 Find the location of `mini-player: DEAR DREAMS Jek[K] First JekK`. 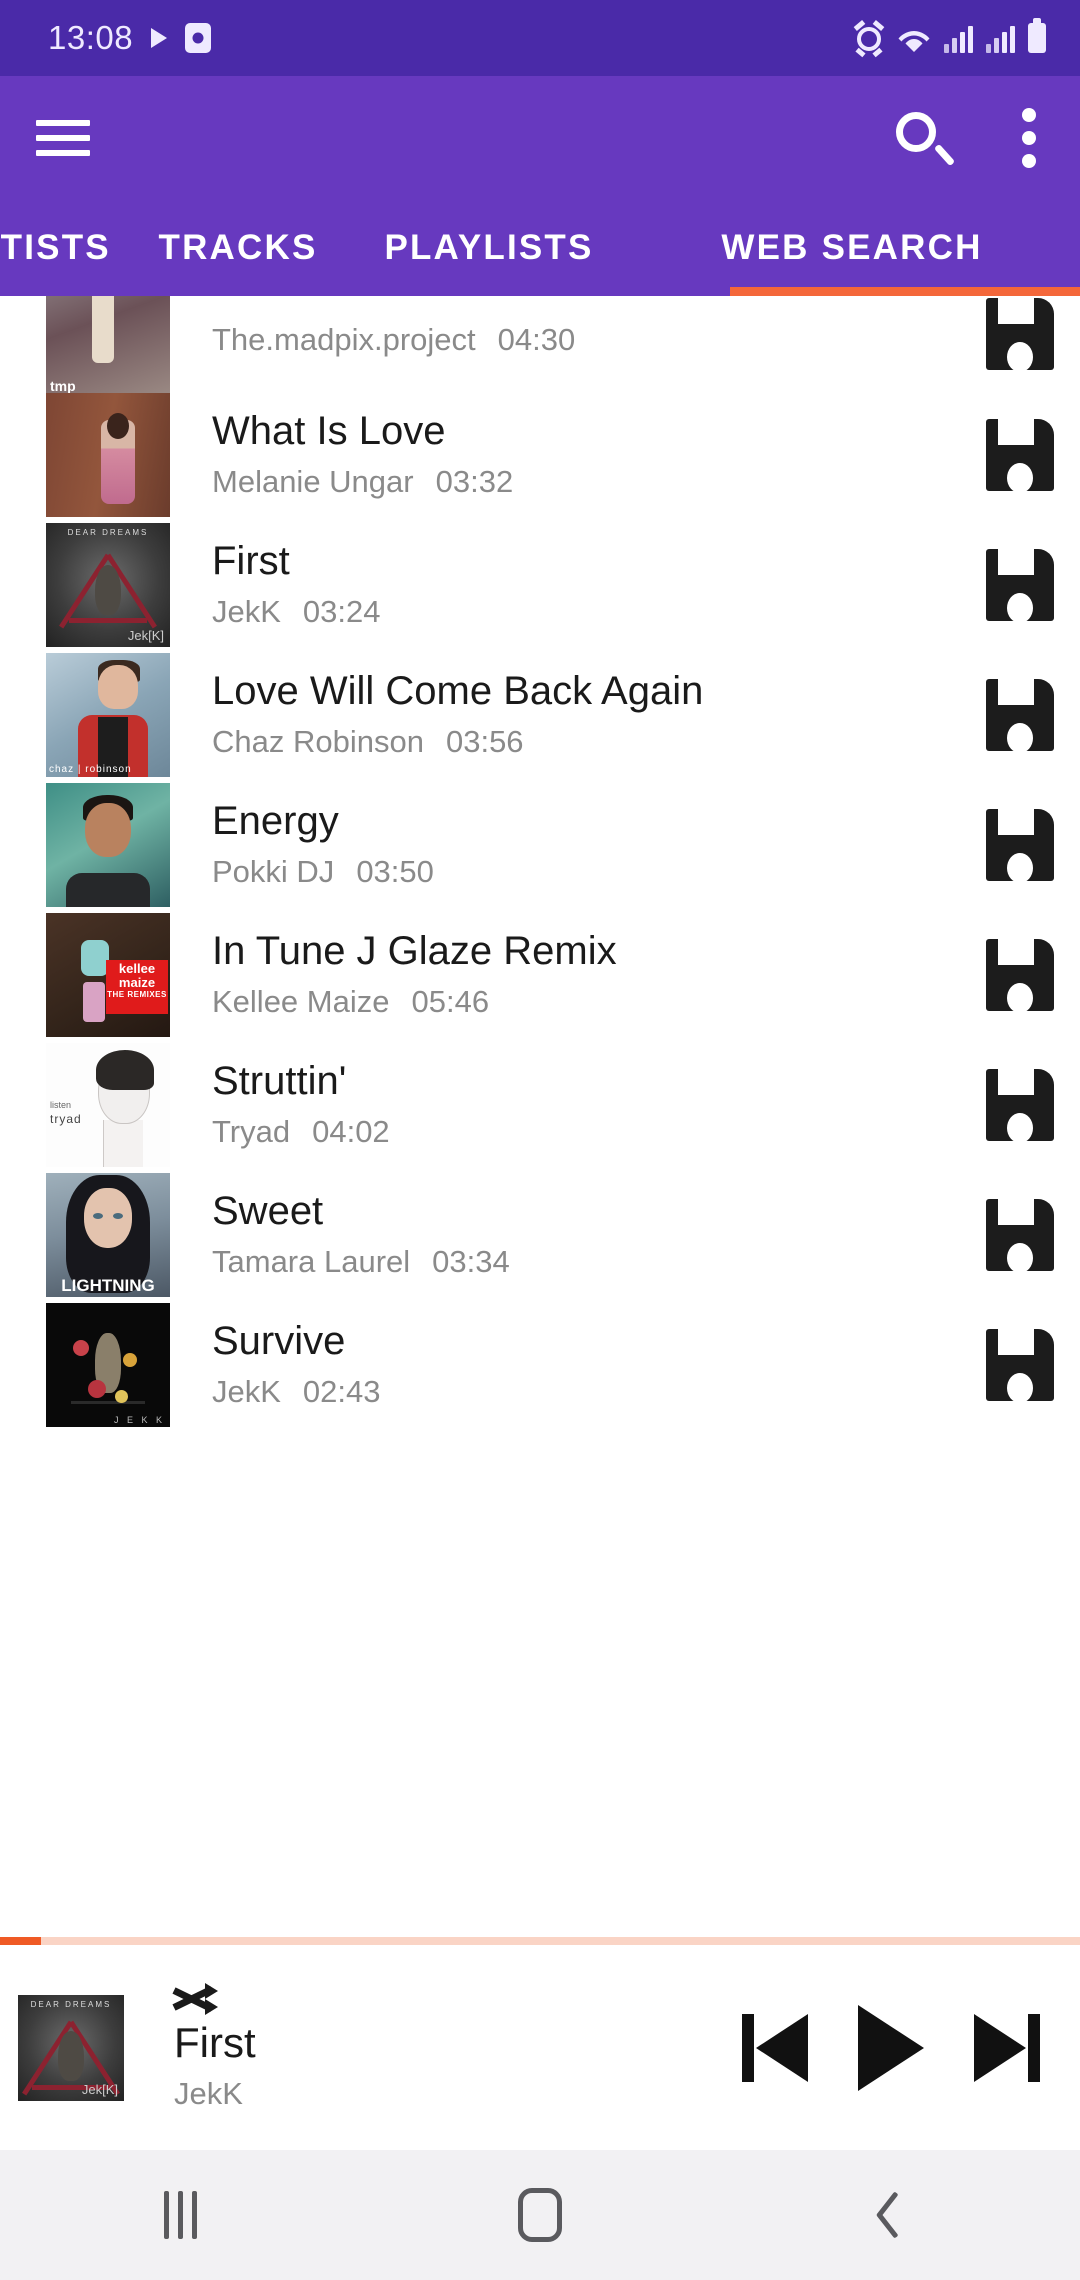

mini-player: DEAR DREAMS Jek[K] First JekK is located at coordinates (540, 2047).